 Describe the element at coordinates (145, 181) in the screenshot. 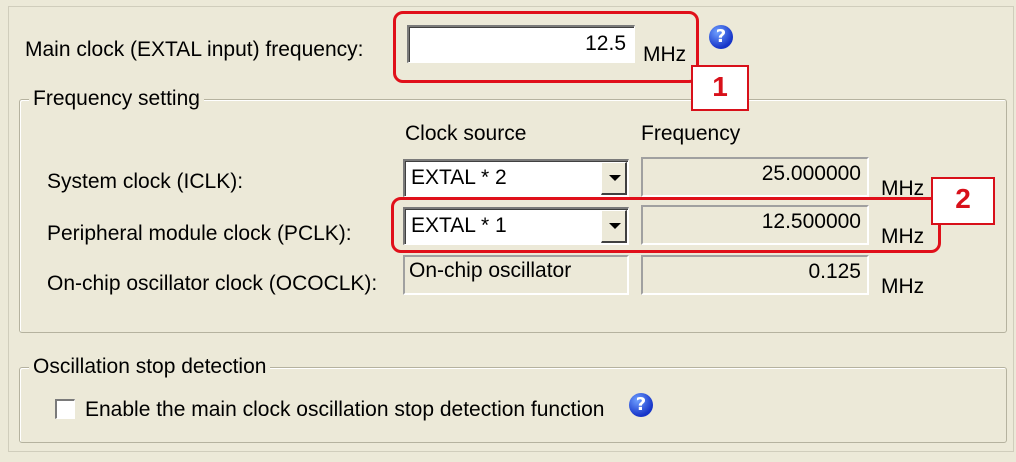

I see `system-clock-label: System clock (ICLK):` at that location.